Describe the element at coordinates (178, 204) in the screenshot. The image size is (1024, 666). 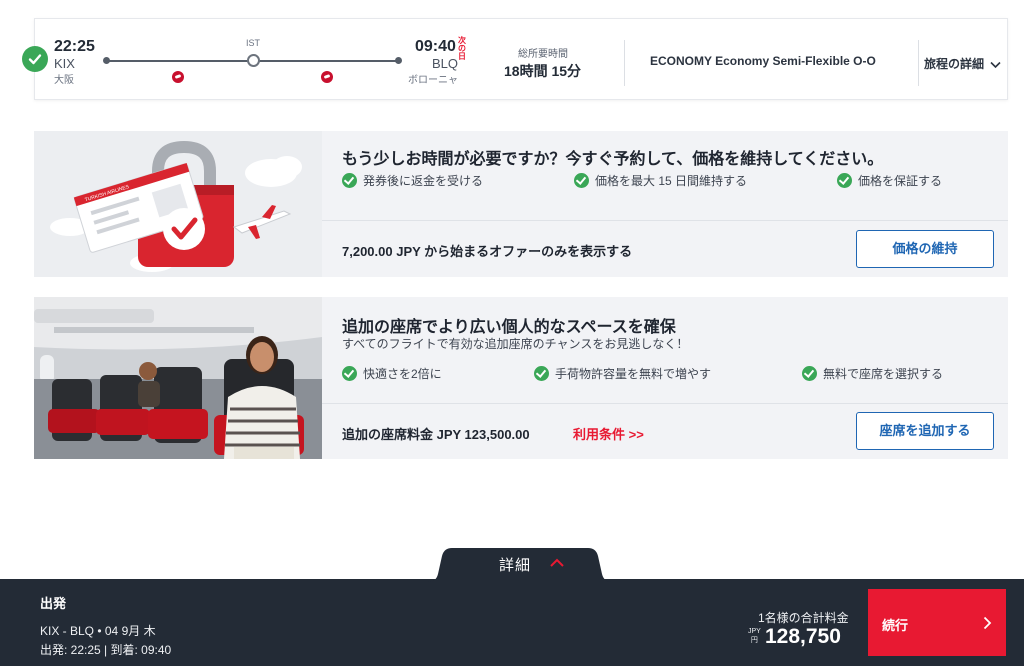
I see `price-lock-illustration: TURKISH AIRLINES` at that location.